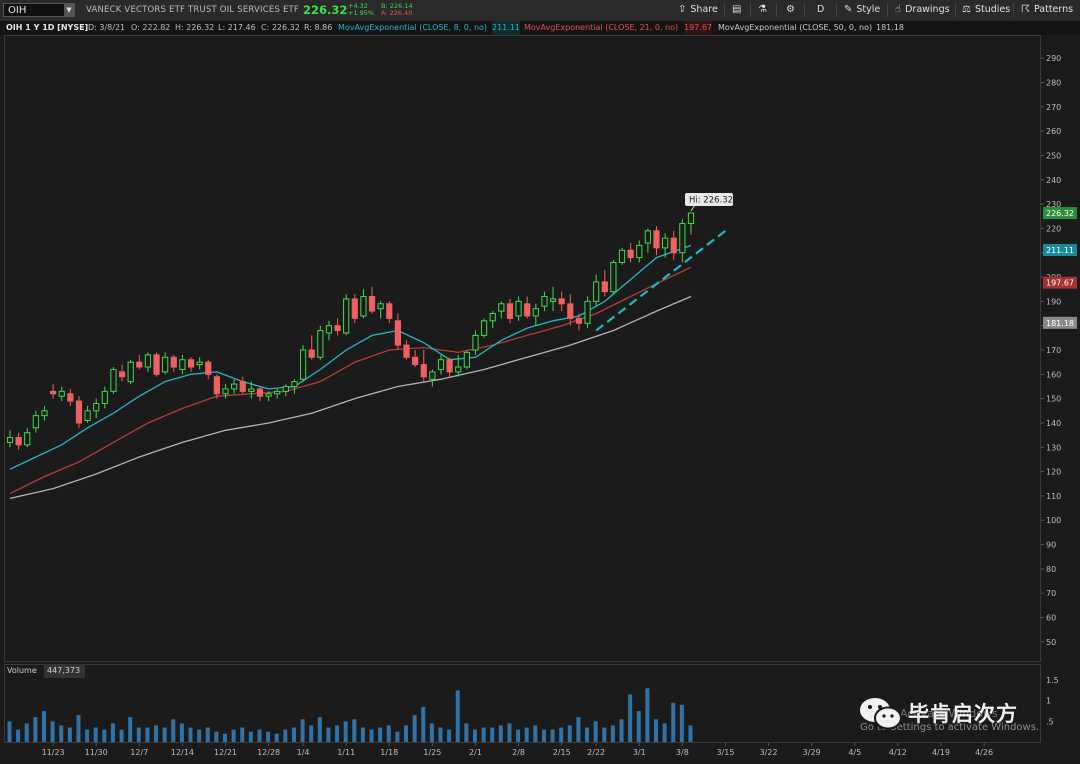  Describe the element at coordinates (1053, 520) in the screenshot. I see `y-tick-label: 100` at that location.